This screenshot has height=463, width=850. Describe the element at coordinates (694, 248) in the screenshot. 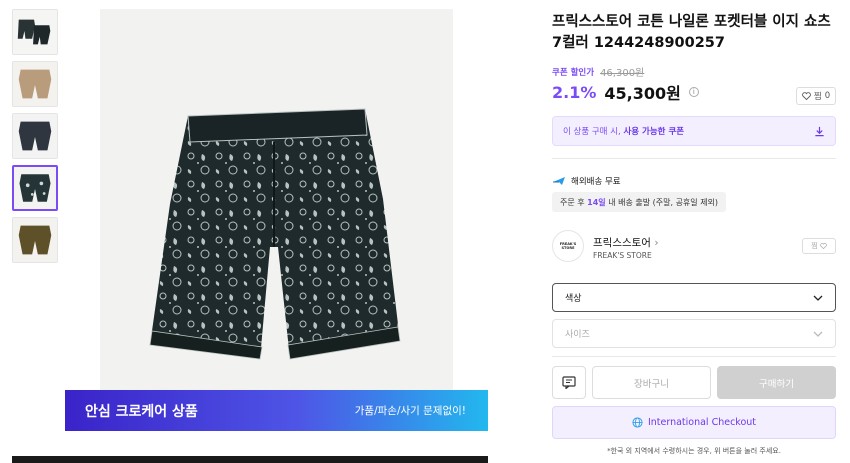

I see `store-info: FREAK'S STORE 프릭스스토어 › FREAK'S STORE 찜` at that location.